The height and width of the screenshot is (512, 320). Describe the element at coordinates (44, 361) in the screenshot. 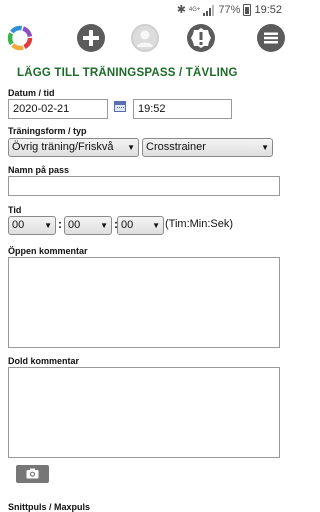

I see `hidden-comment-label: Dold kommentar` at that location.